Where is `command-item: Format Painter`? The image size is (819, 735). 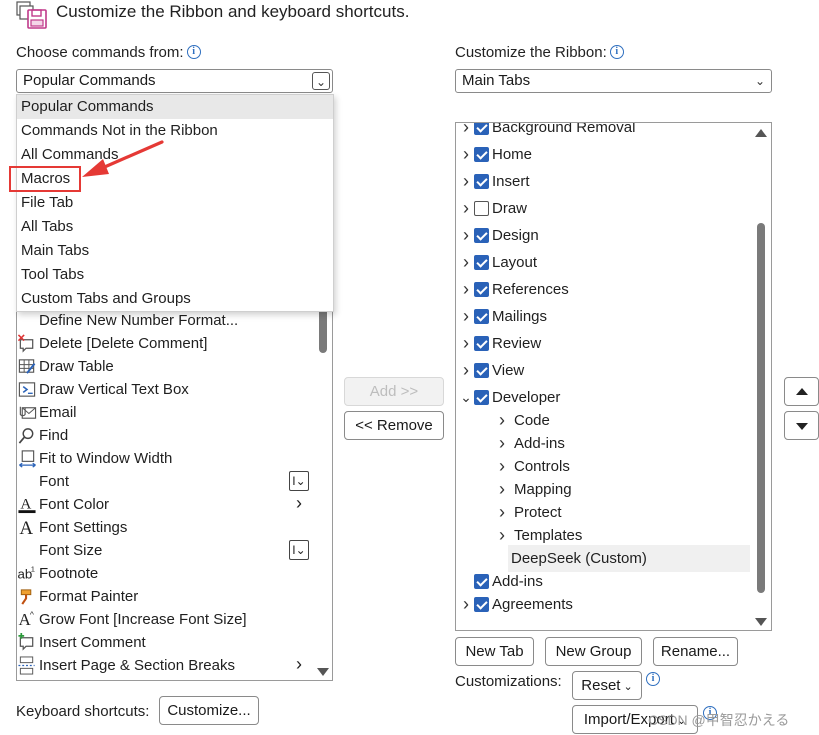 command-item: Format Painter is located at coordinates (162, 596).